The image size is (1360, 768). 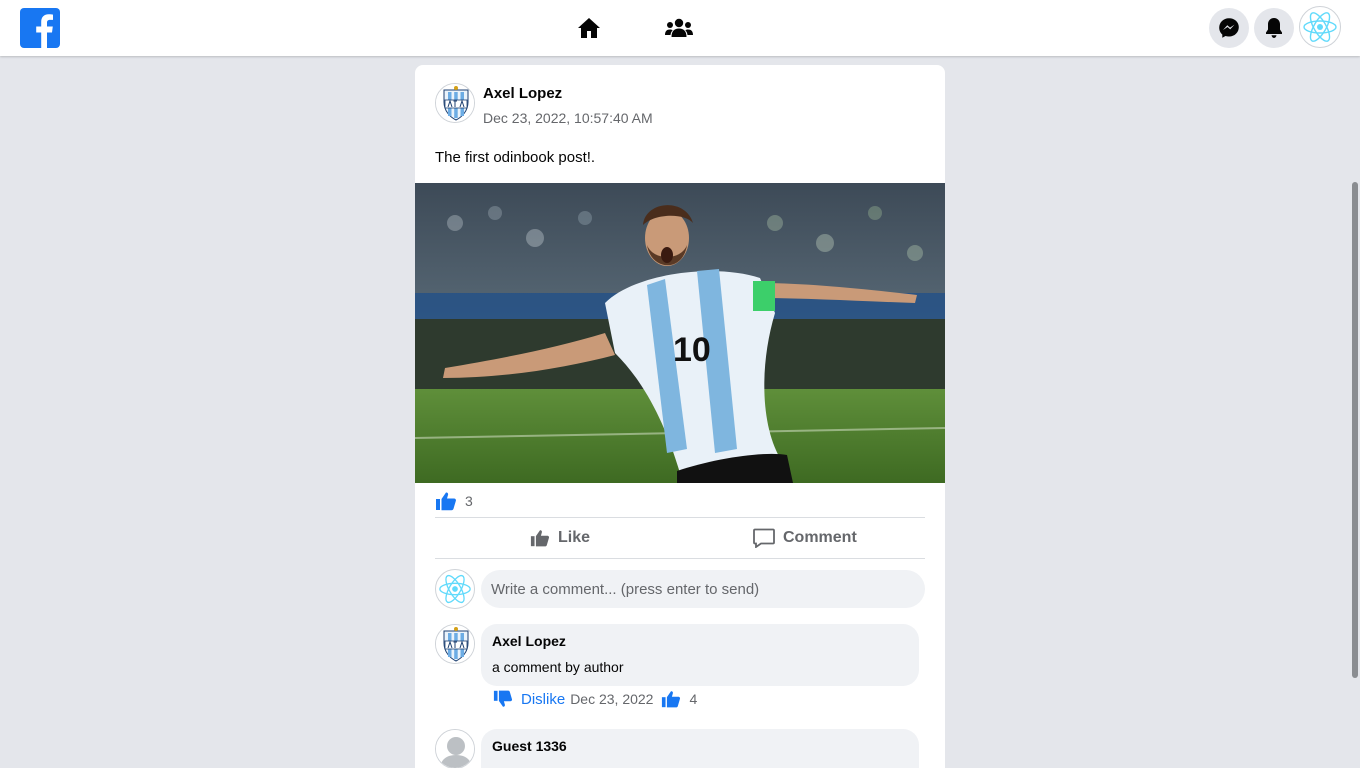 I want to click on dislike-button: Dislike, so click(x=543, y=699).